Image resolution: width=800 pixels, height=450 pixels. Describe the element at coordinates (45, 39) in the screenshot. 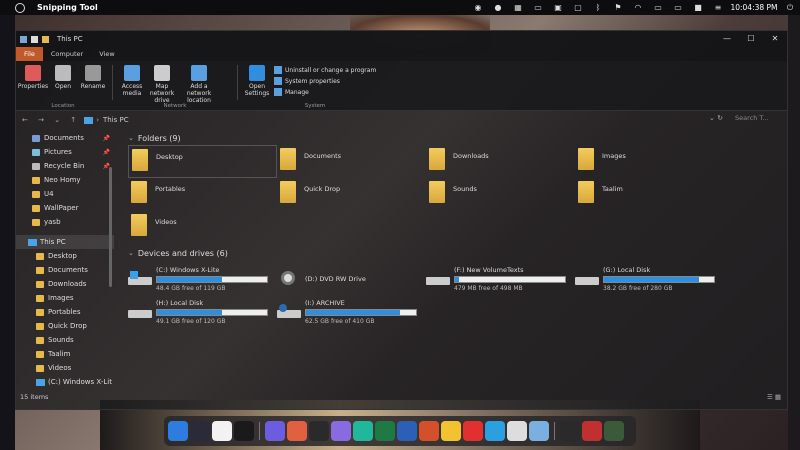

I see `new-folder-icon` at that location.